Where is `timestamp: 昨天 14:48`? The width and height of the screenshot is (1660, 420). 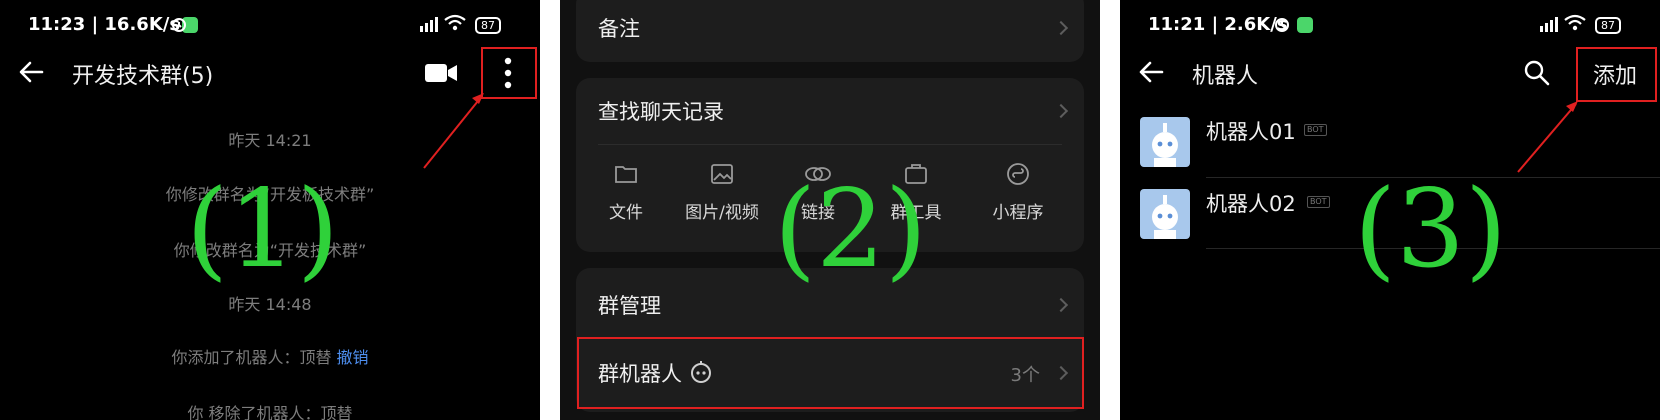
timestamp: 昨天 14:48 is located at coordinates (270, 304).